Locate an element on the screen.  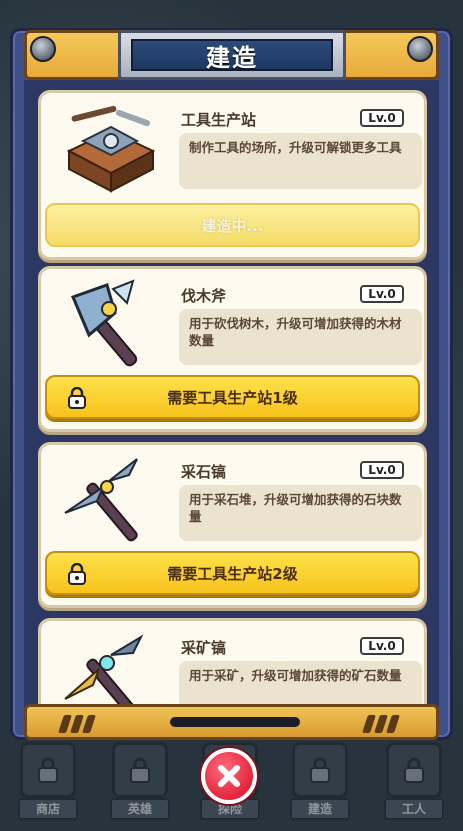
card-description: 用于砍伐树木，升级可增加获得的木材数量 is located at coordinates (300, 337).